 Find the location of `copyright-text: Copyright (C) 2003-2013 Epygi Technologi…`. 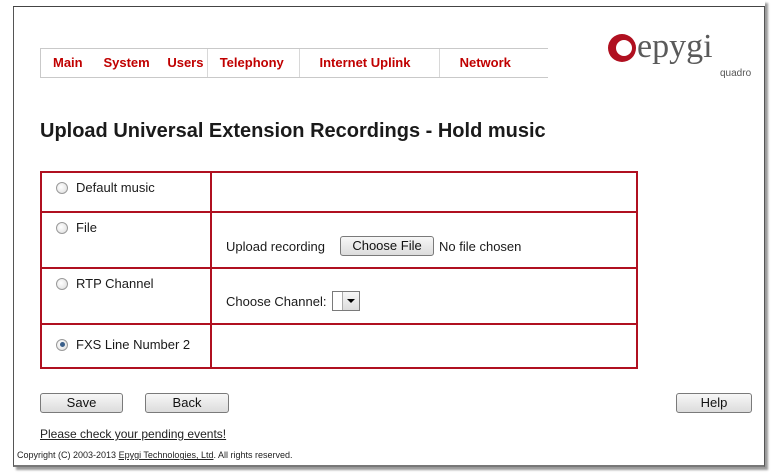

copyright-text: Copyright (C) 2003-2013 Epygi Technologi… is located at coordinates (155, 455).